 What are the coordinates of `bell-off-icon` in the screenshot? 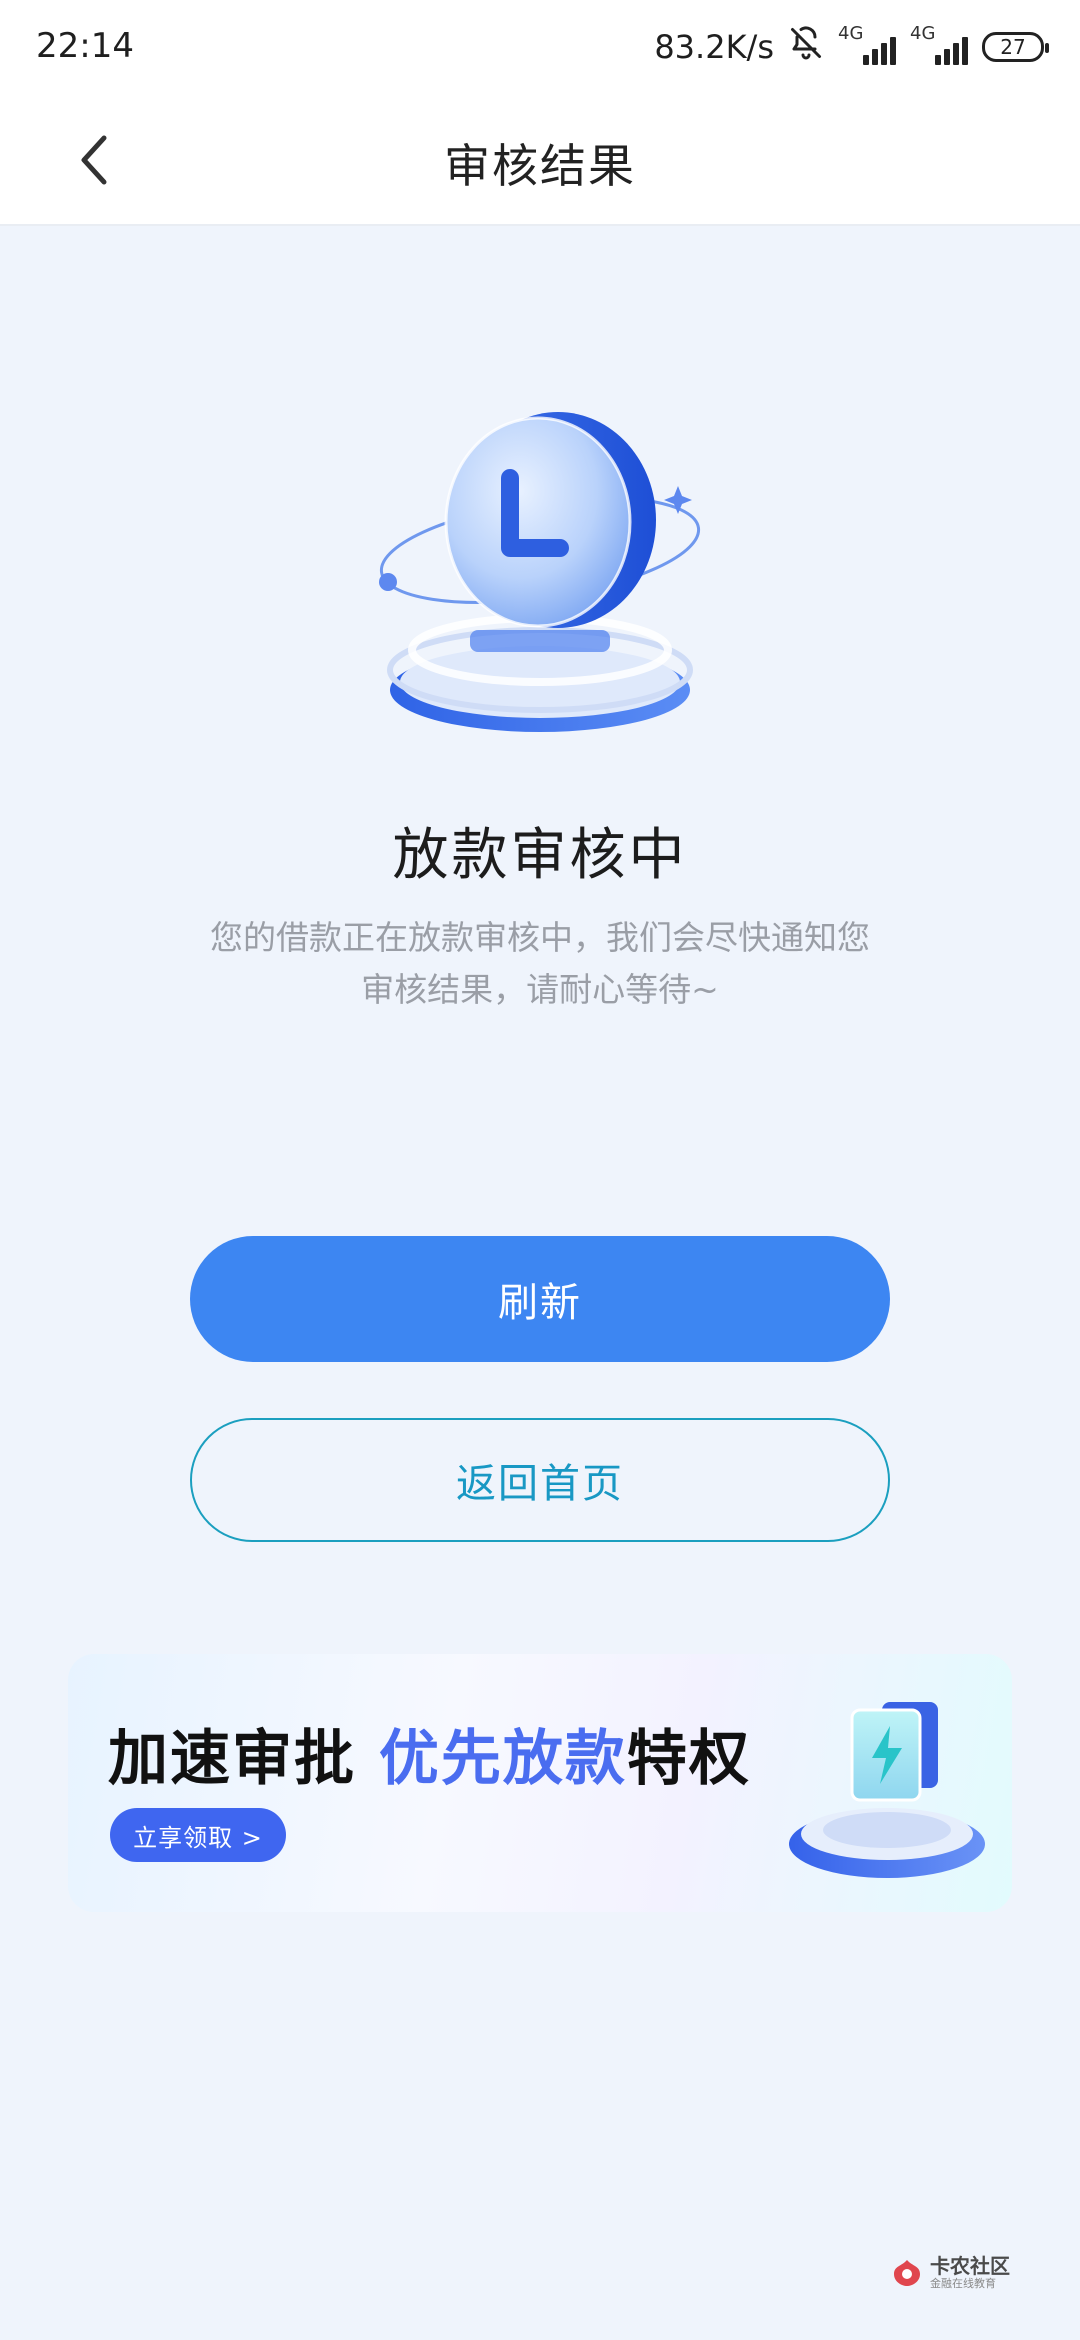 It's located at (806, 47).